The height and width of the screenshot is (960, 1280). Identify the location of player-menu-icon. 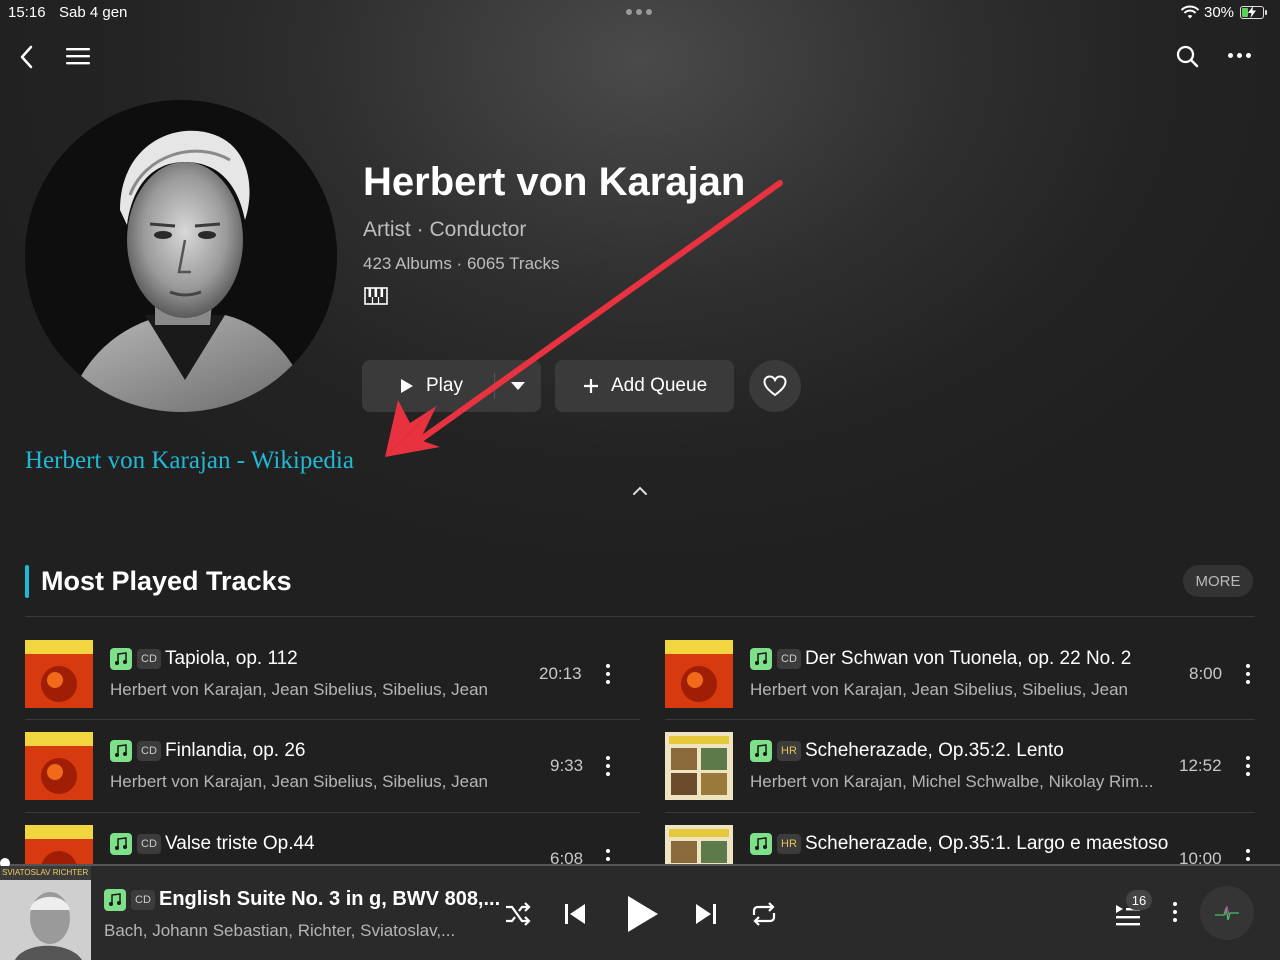
(1175, 912).